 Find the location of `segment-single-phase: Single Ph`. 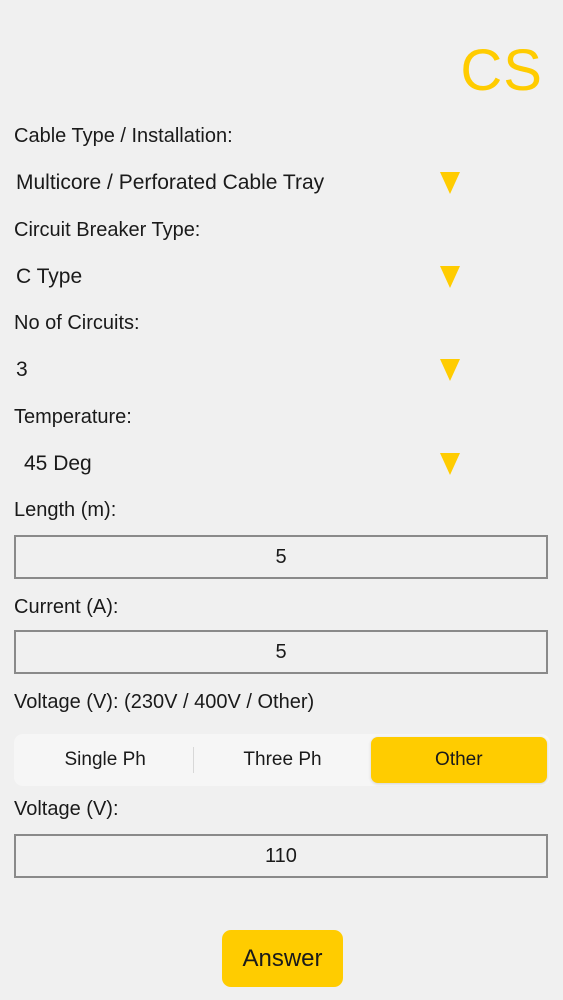

segment-single-phase: Single Ph is located at coordinates (105, 760).